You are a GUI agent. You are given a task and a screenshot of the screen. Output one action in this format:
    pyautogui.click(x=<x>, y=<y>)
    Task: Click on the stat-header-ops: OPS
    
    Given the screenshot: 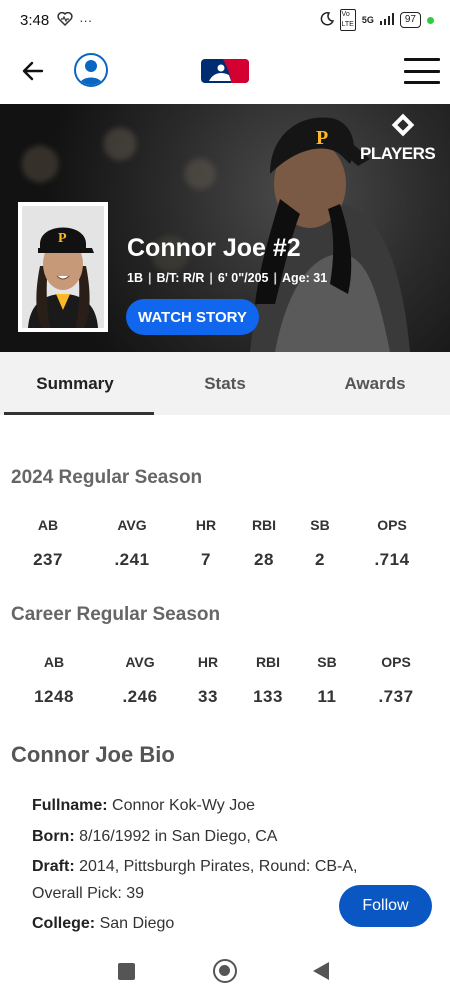 What is the action you would take?
    pyautogui.click(x=392, y=525)
    